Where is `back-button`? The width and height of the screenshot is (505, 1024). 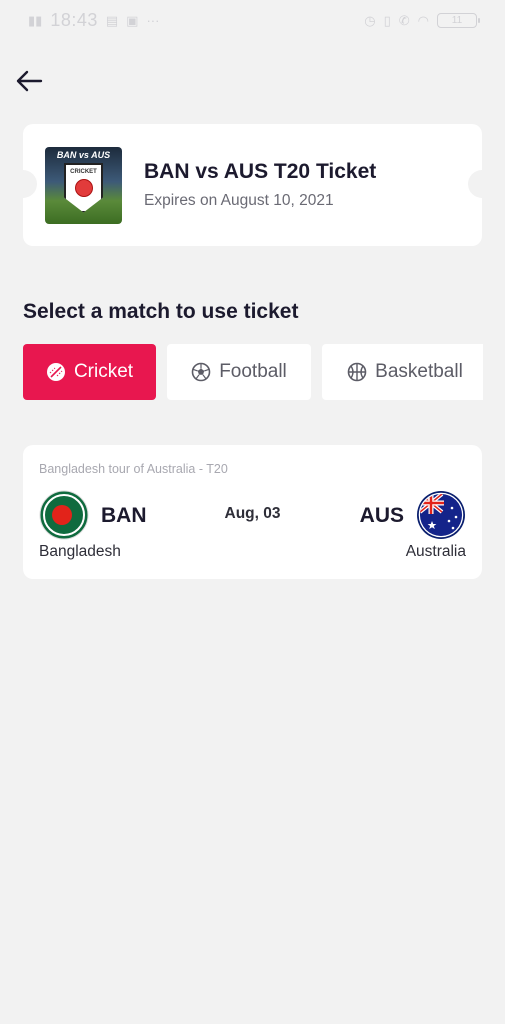
back-button is located at coordinates (29, 81).